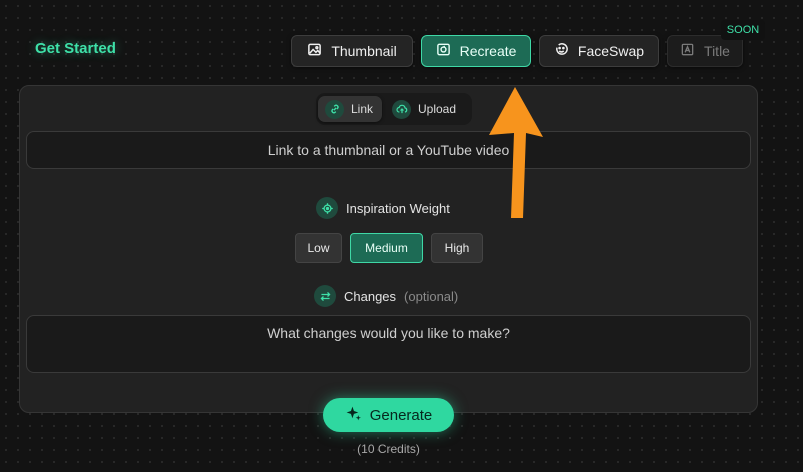 Image resolution: width=803 pixels, height=472 pixels. What do you see at coordinates (401, 109) in the screenshot?
I see `upload-cloud-icon` at bounding box center [401, 109].